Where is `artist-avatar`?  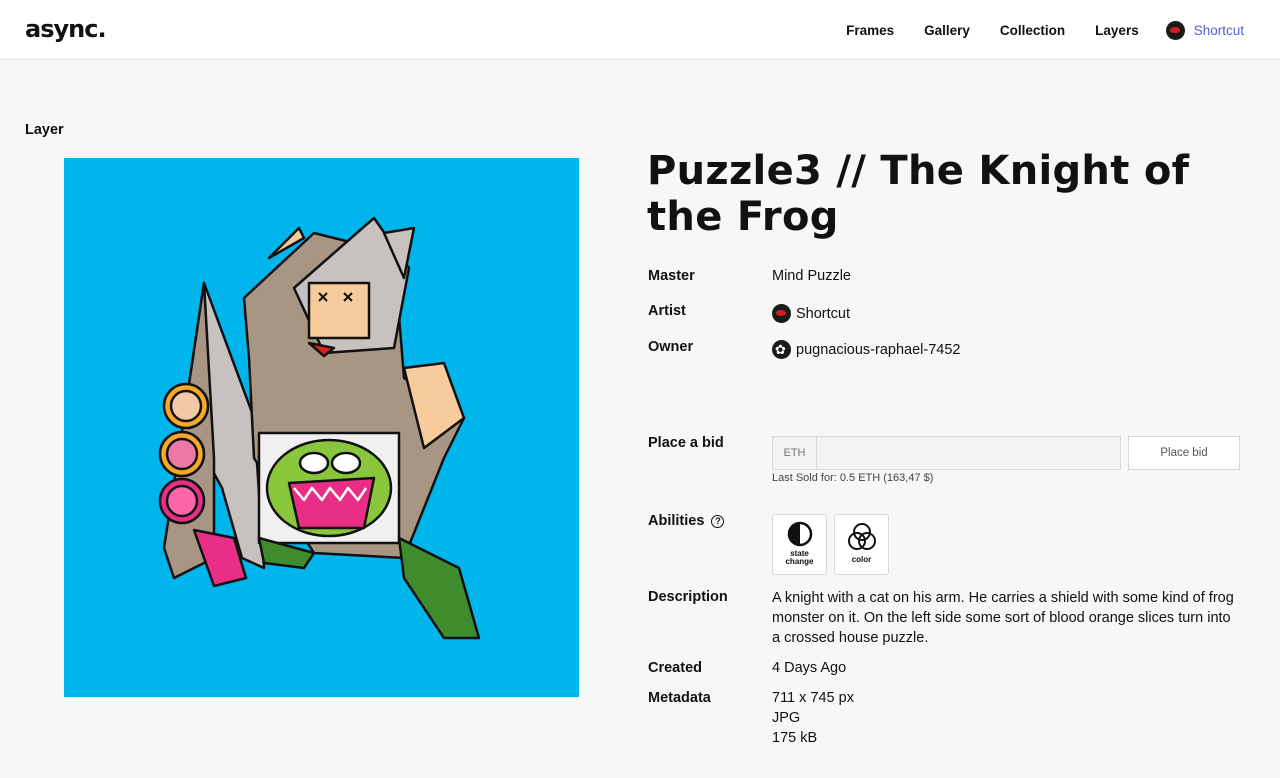
artist-avatar is located at coordinates (781, 313).